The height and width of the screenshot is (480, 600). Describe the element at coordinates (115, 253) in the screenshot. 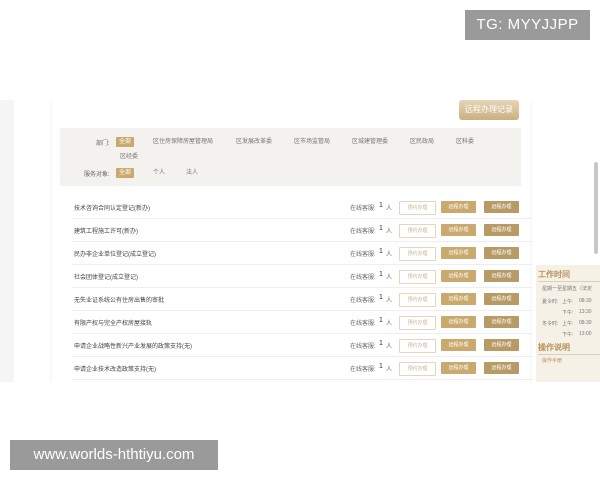

I see `service-name: 民办非企业单位登记(成立登记)` at that location.